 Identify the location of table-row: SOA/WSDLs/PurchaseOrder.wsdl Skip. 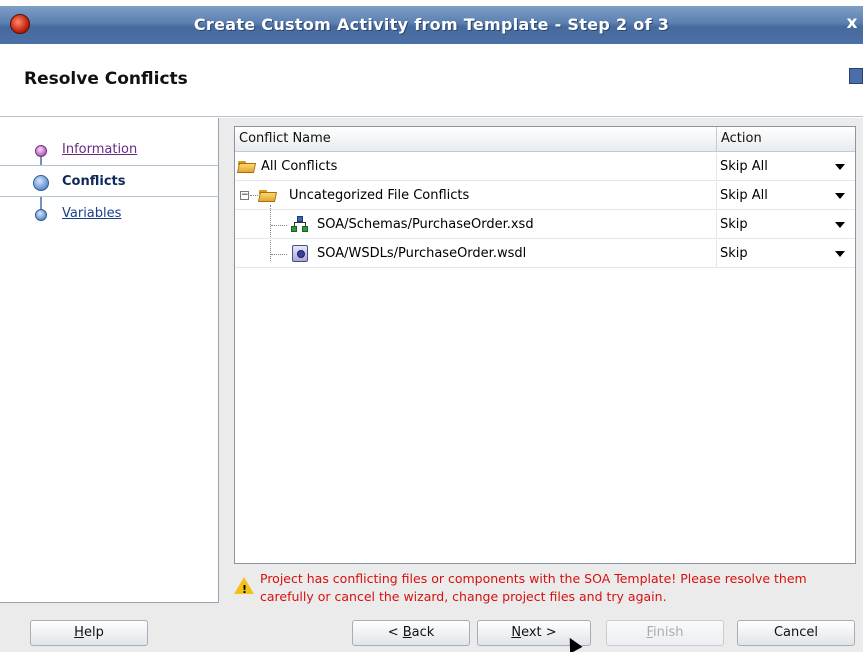
(545, 254).